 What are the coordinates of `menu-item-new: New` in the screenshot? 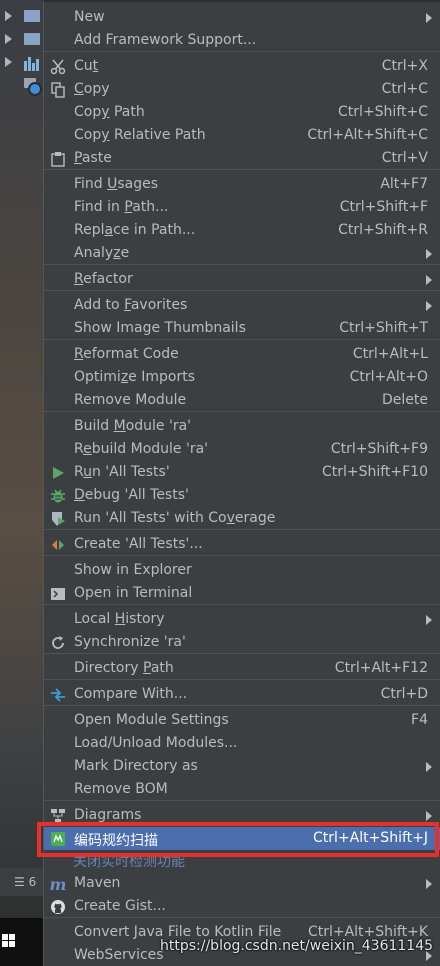 It's located at (242, 17).